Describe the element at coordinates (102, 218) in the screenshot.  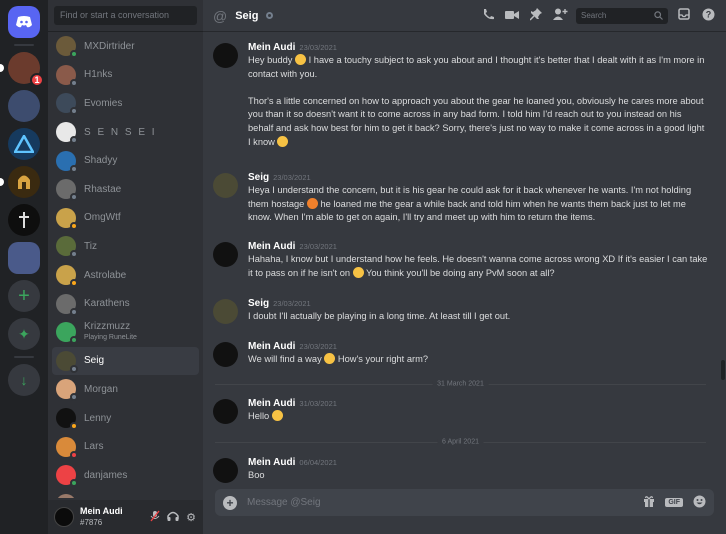
I see `dm-name: OmgWtf` at that location.